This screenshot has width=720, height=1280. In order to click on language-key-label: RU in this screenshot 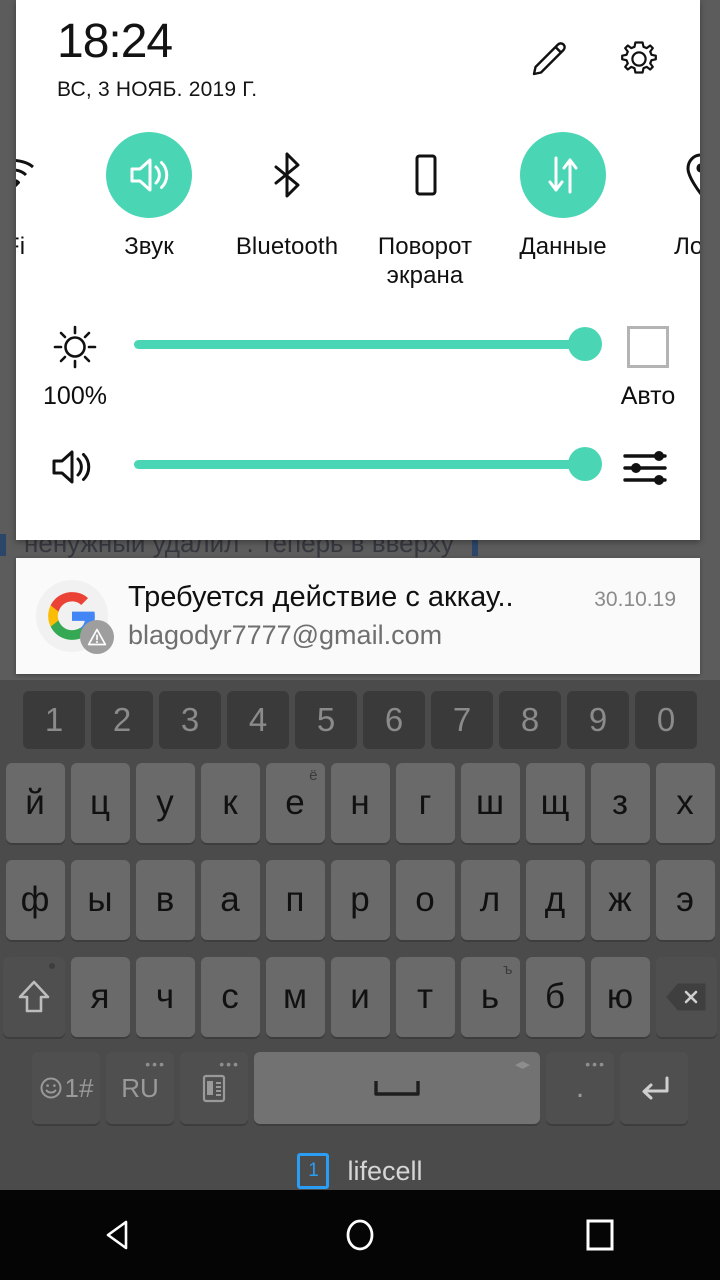, I will do `click(140, 1087)`.